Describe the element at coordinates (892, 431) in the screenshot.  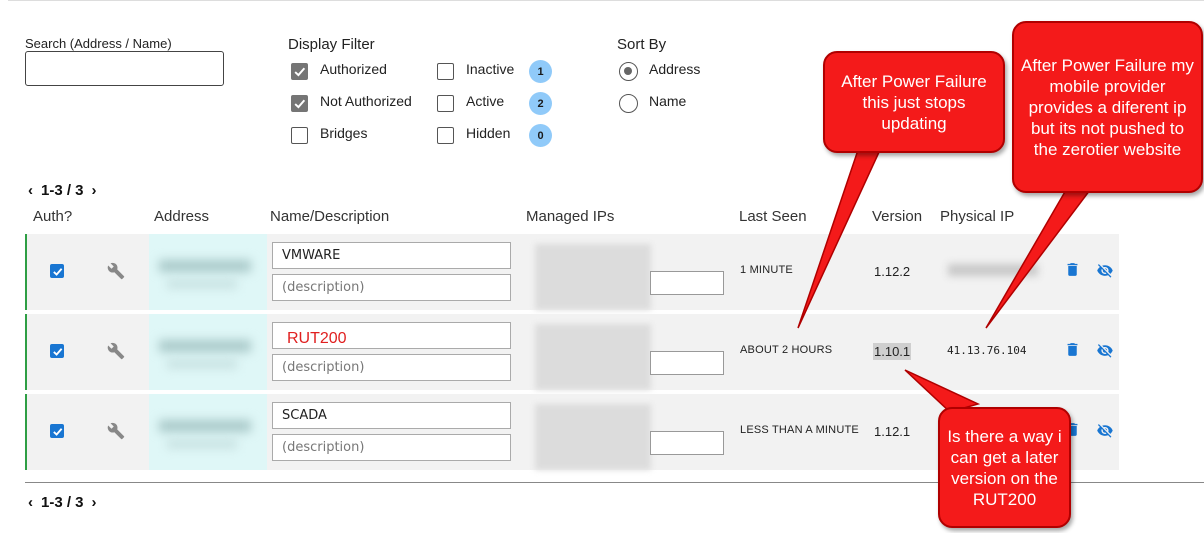
I see `version: 1.12.1` at that location.